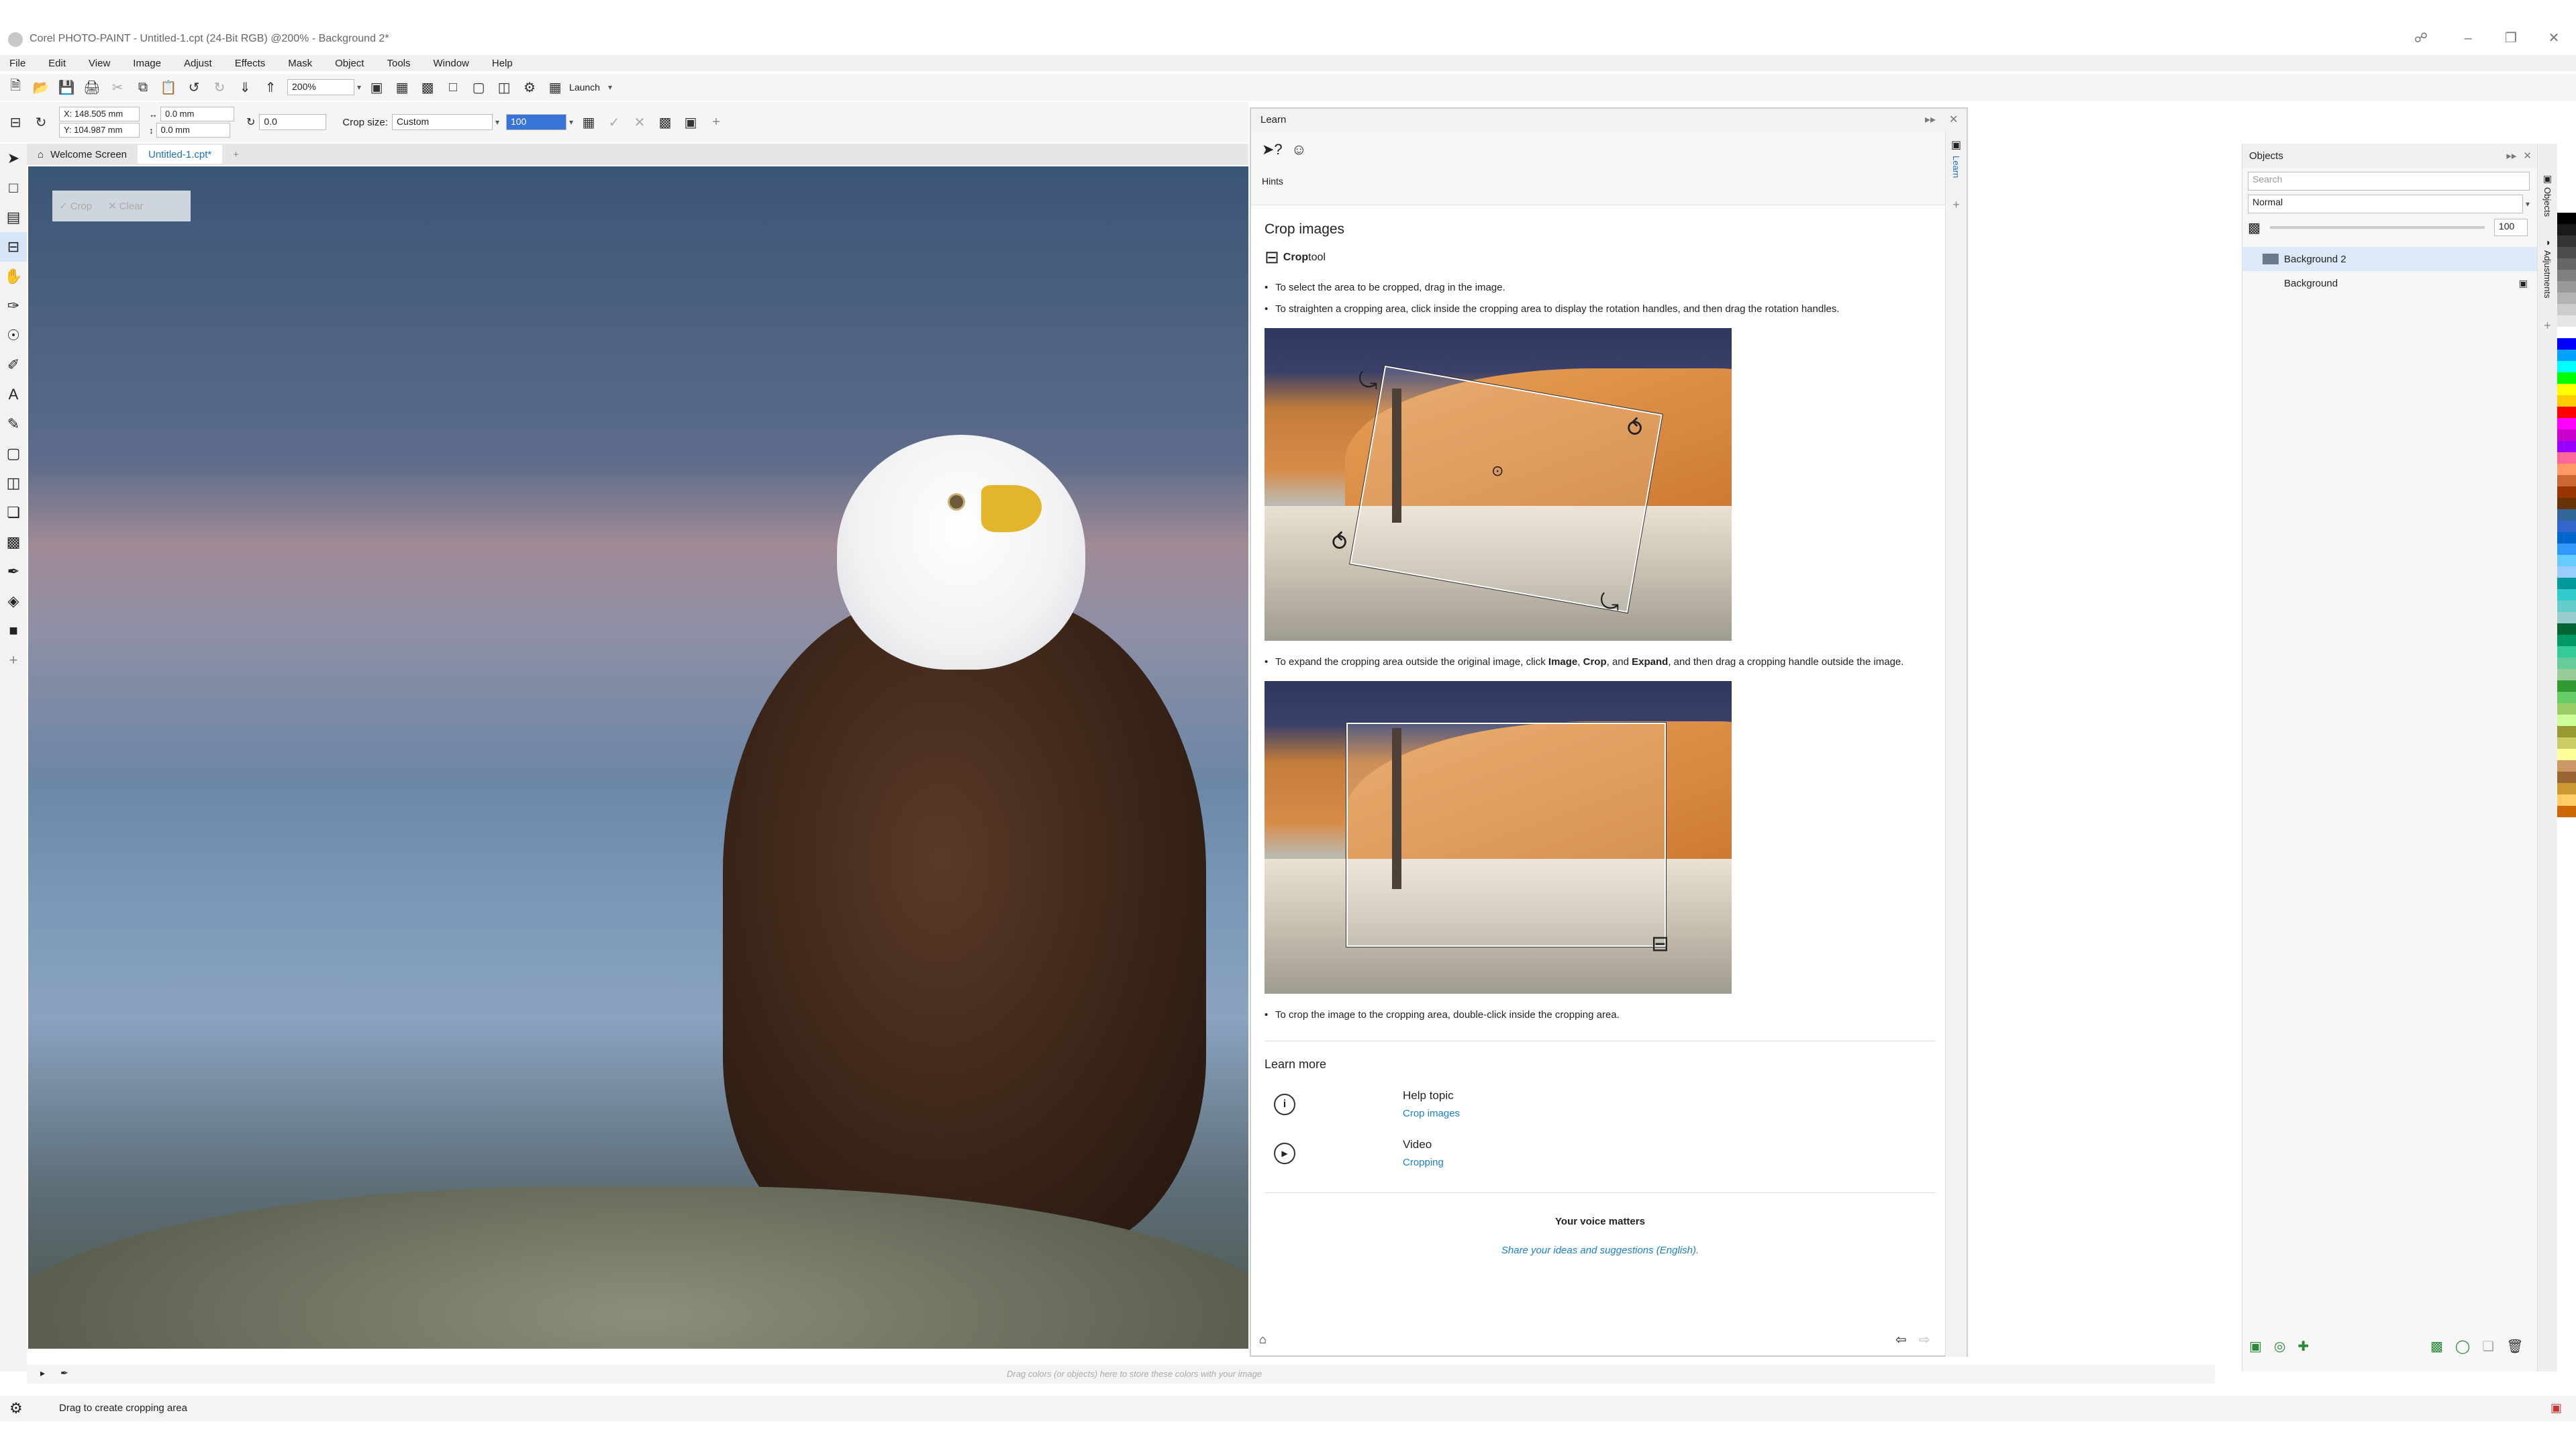 This screenshot has width=2576, height=1448. What do you see at coordinates (13, 365) in the screenshot?
I see `brush-tool-icon: ✐` at bounding box center [13, 365].